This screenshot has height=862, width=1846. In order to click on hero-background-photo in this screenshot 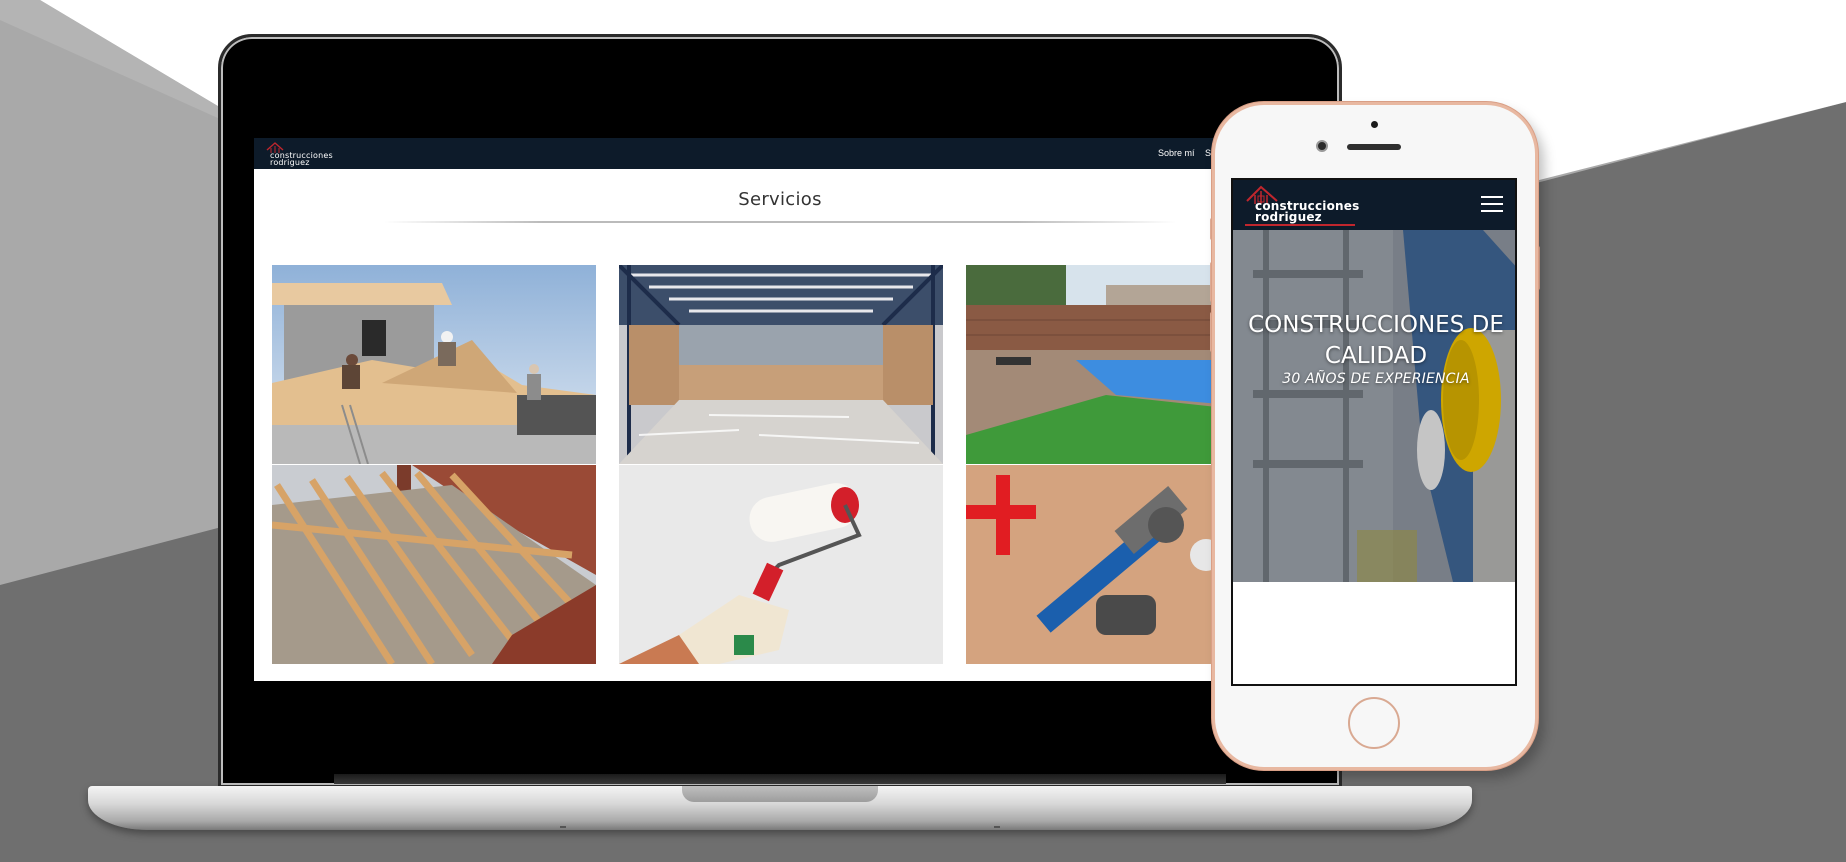, I will do `click(1374, 406)`.